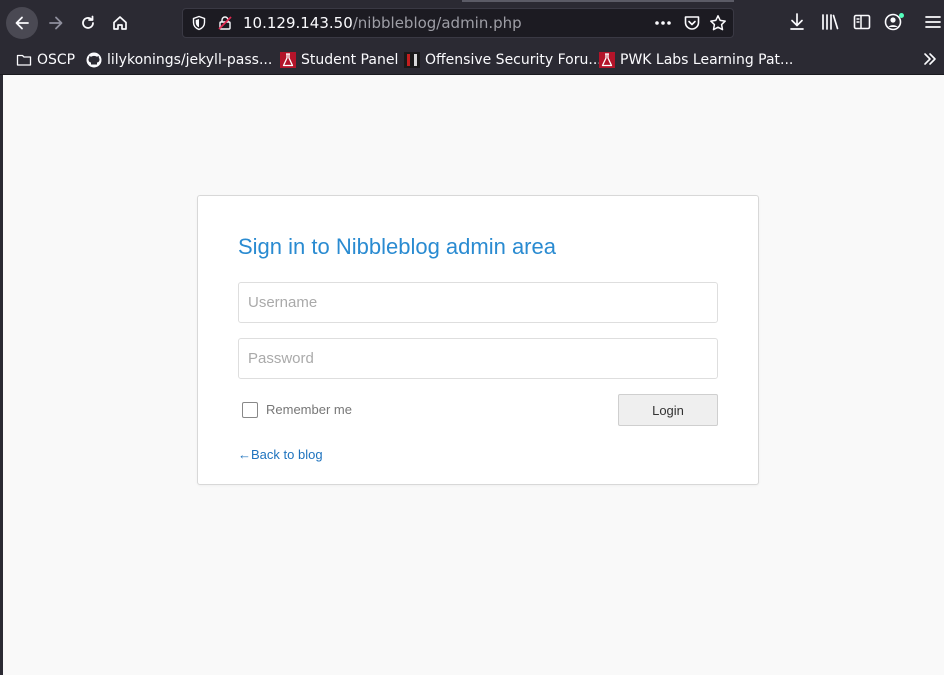  Describe the element at coordinates (862, 22) in the screenshot. I see `sidebar-icon` at that location.